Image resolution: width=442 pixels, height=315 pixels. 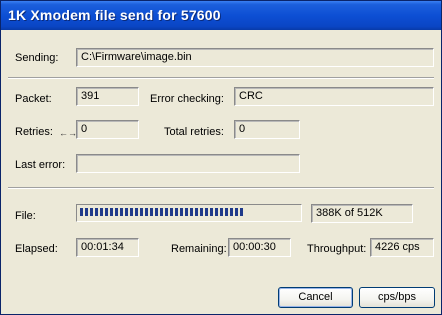 What do you see at coordinates (33, 99) in the screenshot?
I see `packet-label: Packet:` at bounding box center [33, 99].